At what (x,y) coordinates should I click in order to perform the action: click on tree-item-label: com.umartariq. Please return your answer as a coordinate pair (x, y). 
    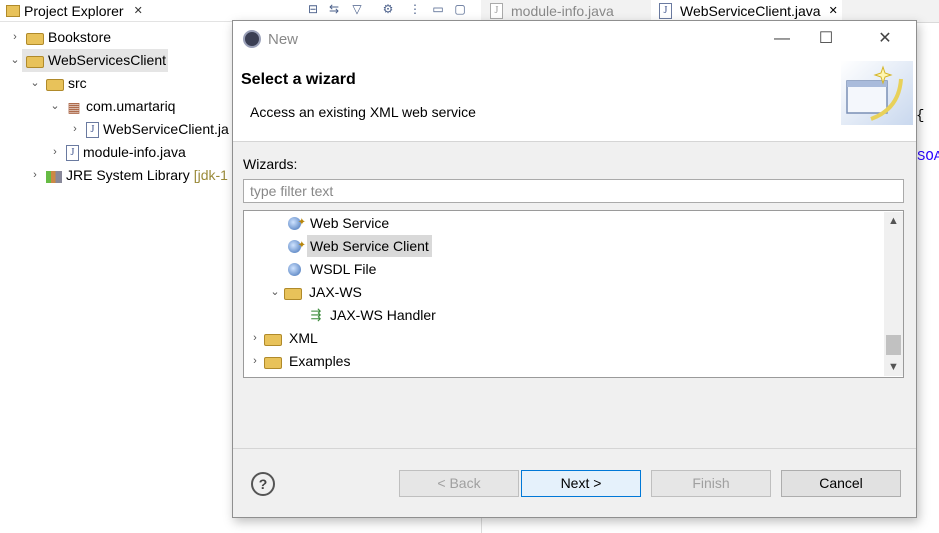
    Looking at the image, I should click on (131, 106).